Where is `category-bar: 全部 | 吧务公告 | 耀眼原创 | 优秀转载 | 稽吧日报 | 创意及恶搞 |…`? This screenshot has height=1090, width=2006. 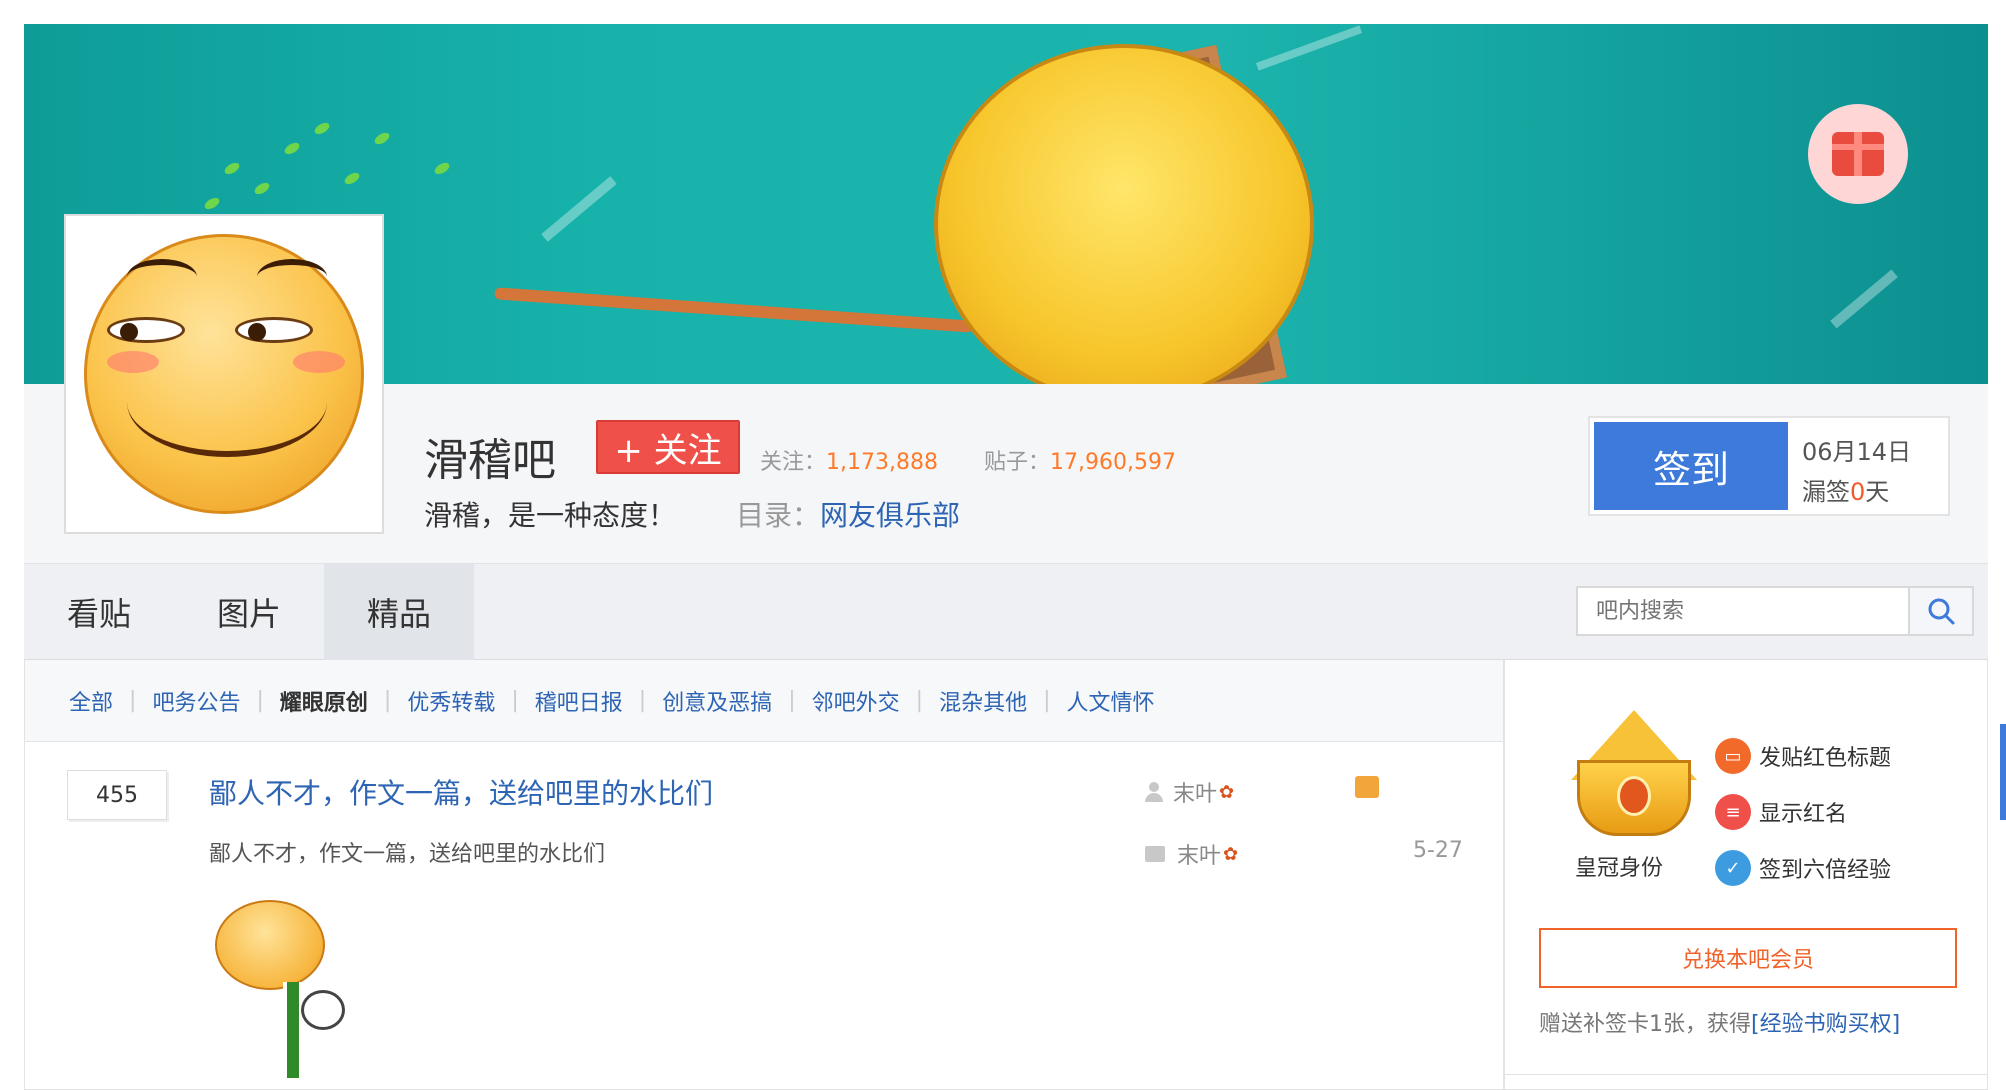
category-bar: 全部 | 吧务公告 | 耀眼原创 | 优秀转载 | 稽吧日报 | 创意及恶搞 |… is located at coordinates (764, 701).